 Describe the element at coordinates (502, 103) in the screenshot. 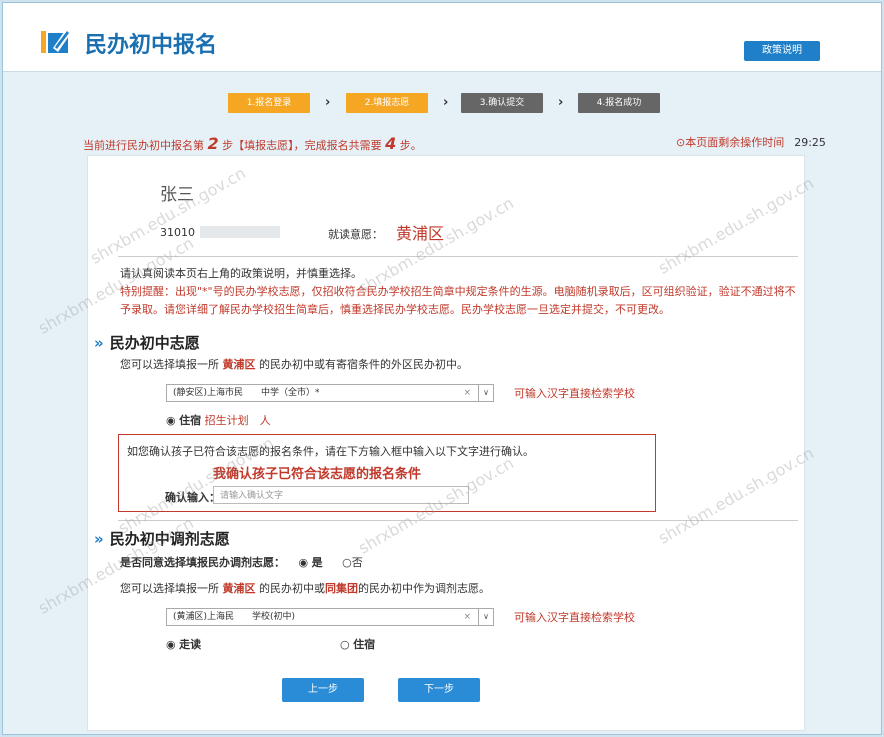

I see `step-3: 3.确认提交` at that location.